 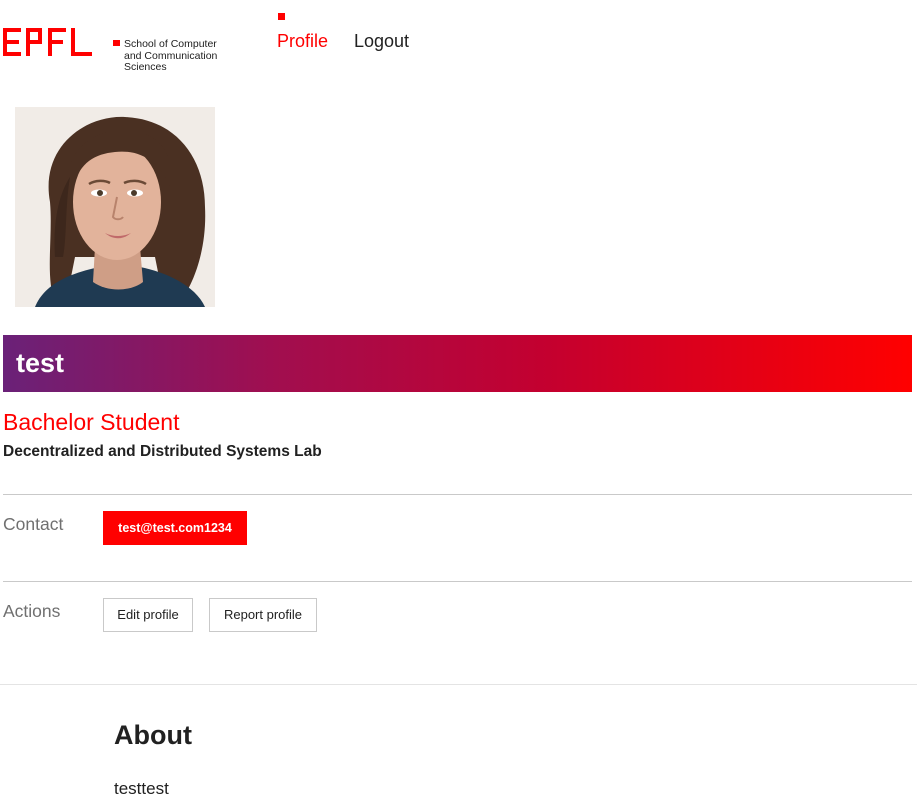 What do you see at coordinates (141, 788) in the screenshot?
I see `about-text: testtest` at bounding box center [141, 788].